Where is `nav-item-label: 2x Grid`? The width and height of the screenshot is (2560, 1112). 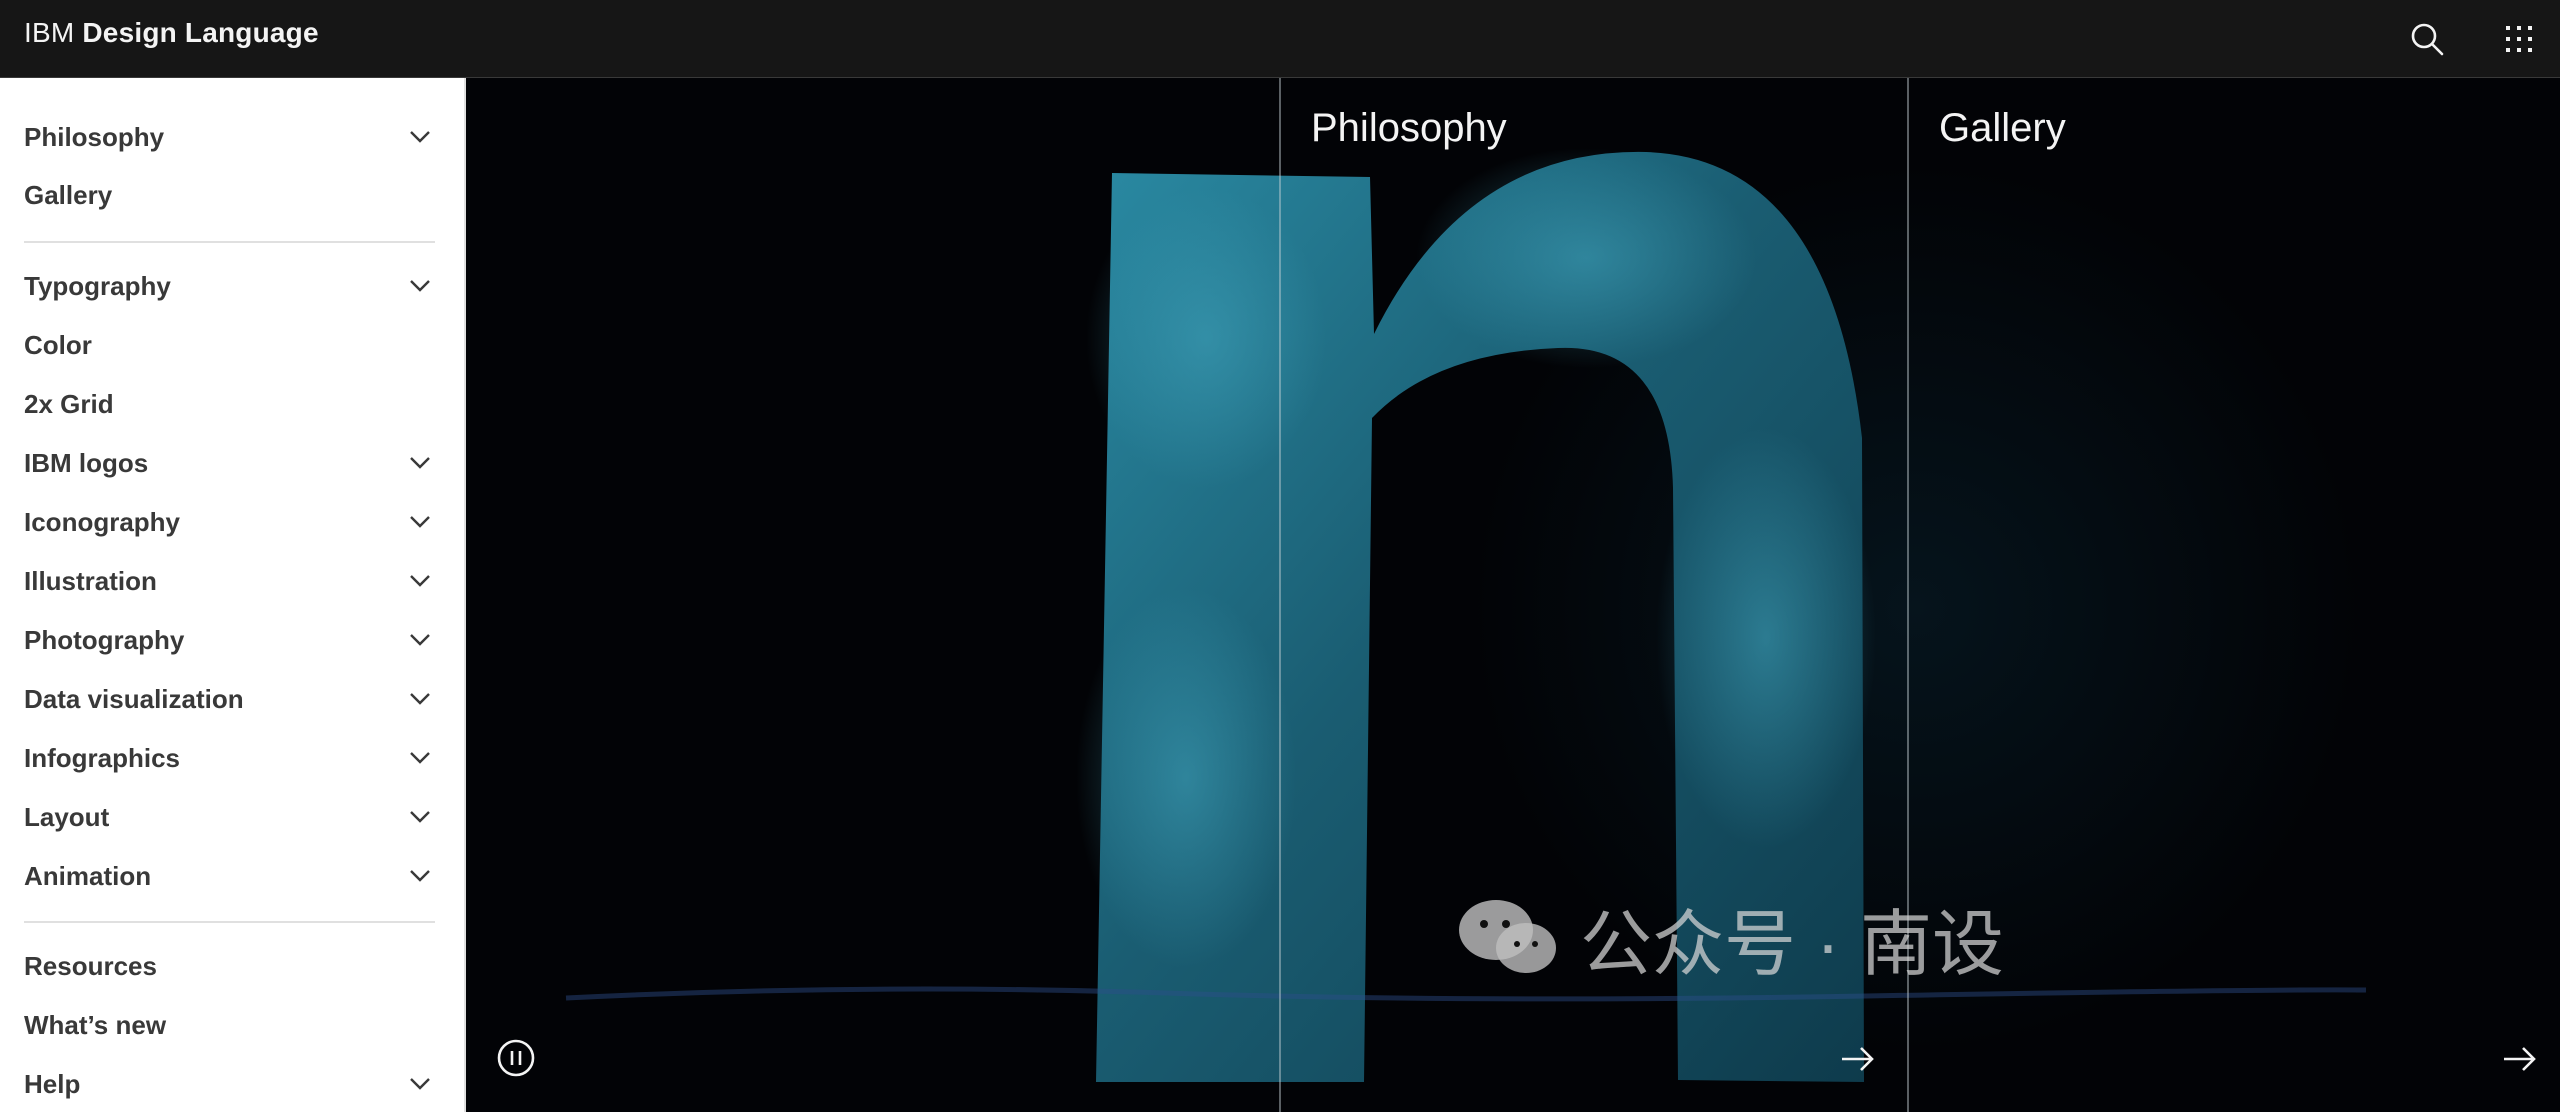 nav-item-label: 2x Grid is located at coordinates (69, 403).